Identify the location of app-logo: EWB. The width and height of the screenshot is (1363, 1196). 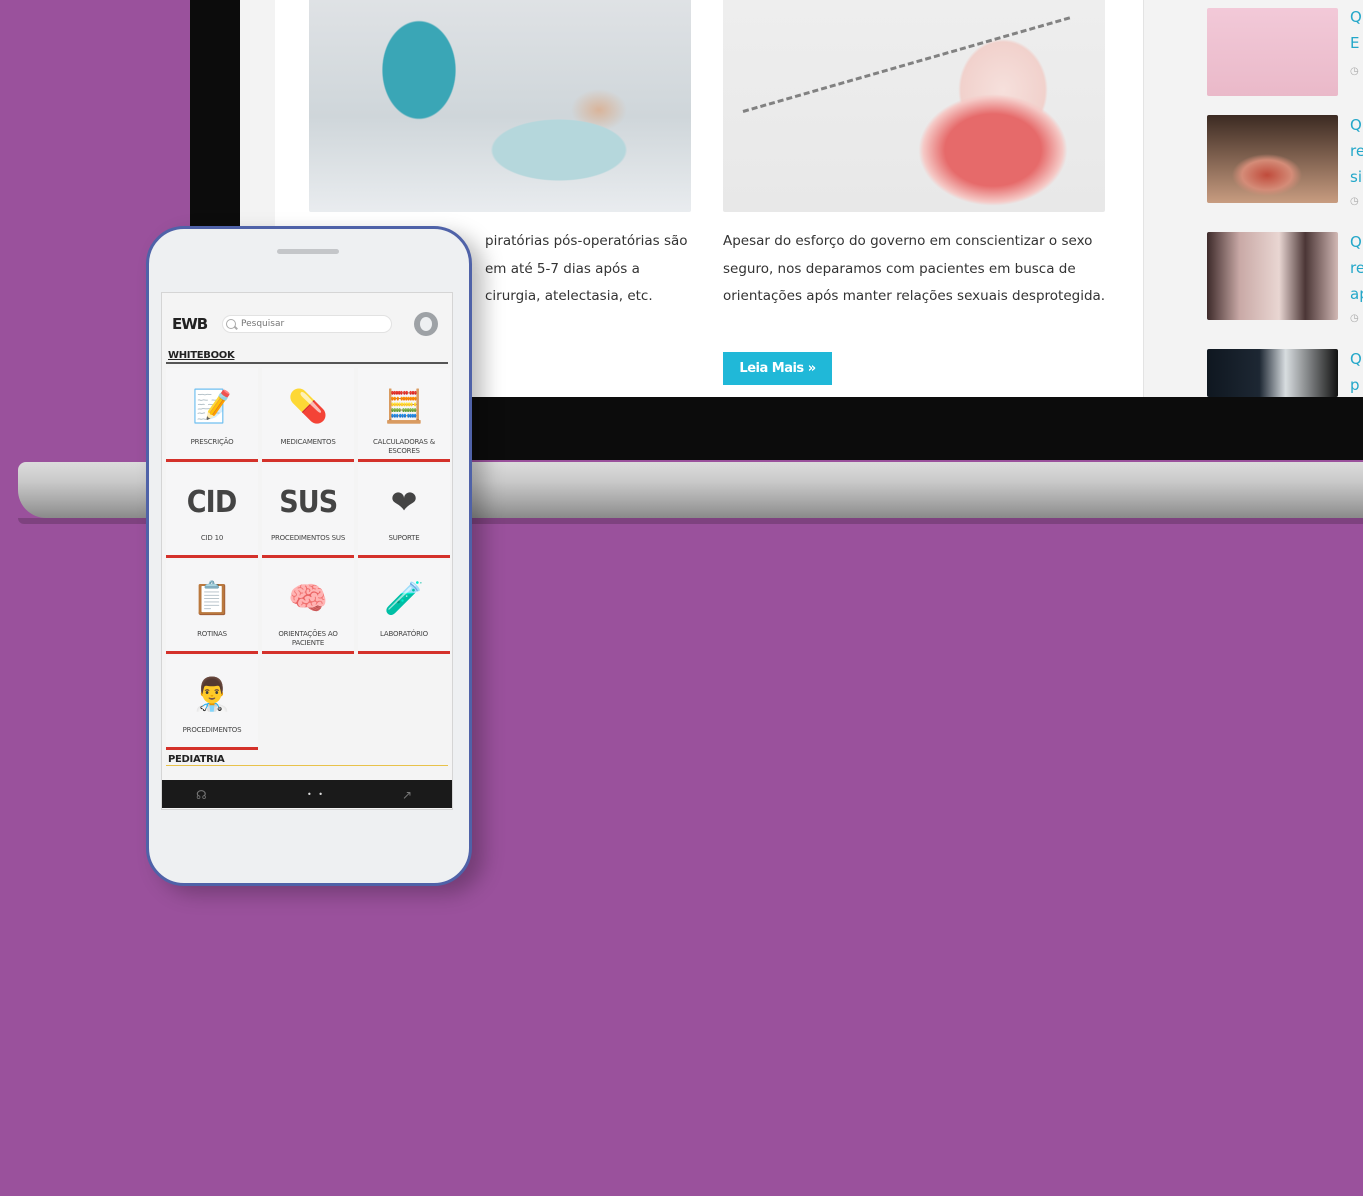
(190, 324).